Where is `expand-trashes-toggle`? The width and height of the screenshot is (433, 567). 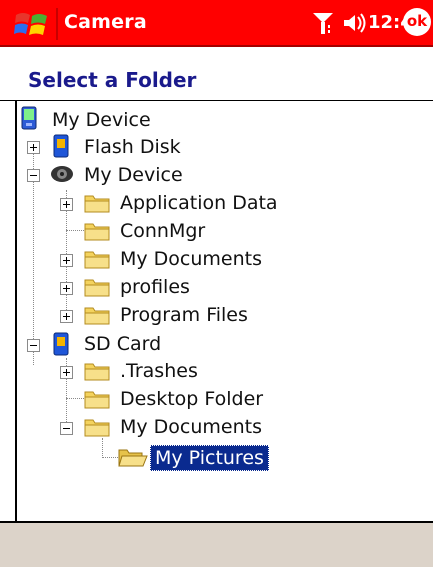
expand-trashes-toggle is located at coordinates (66, 372).